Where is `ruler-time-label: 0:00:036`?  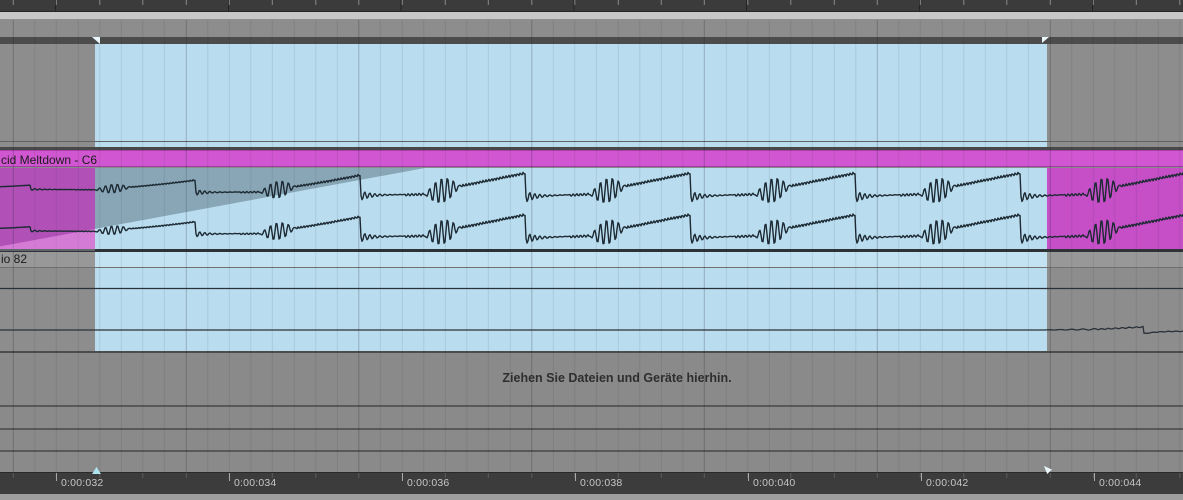 ruler-time-label: 0:00:036 is located at coordinates (428, 483).